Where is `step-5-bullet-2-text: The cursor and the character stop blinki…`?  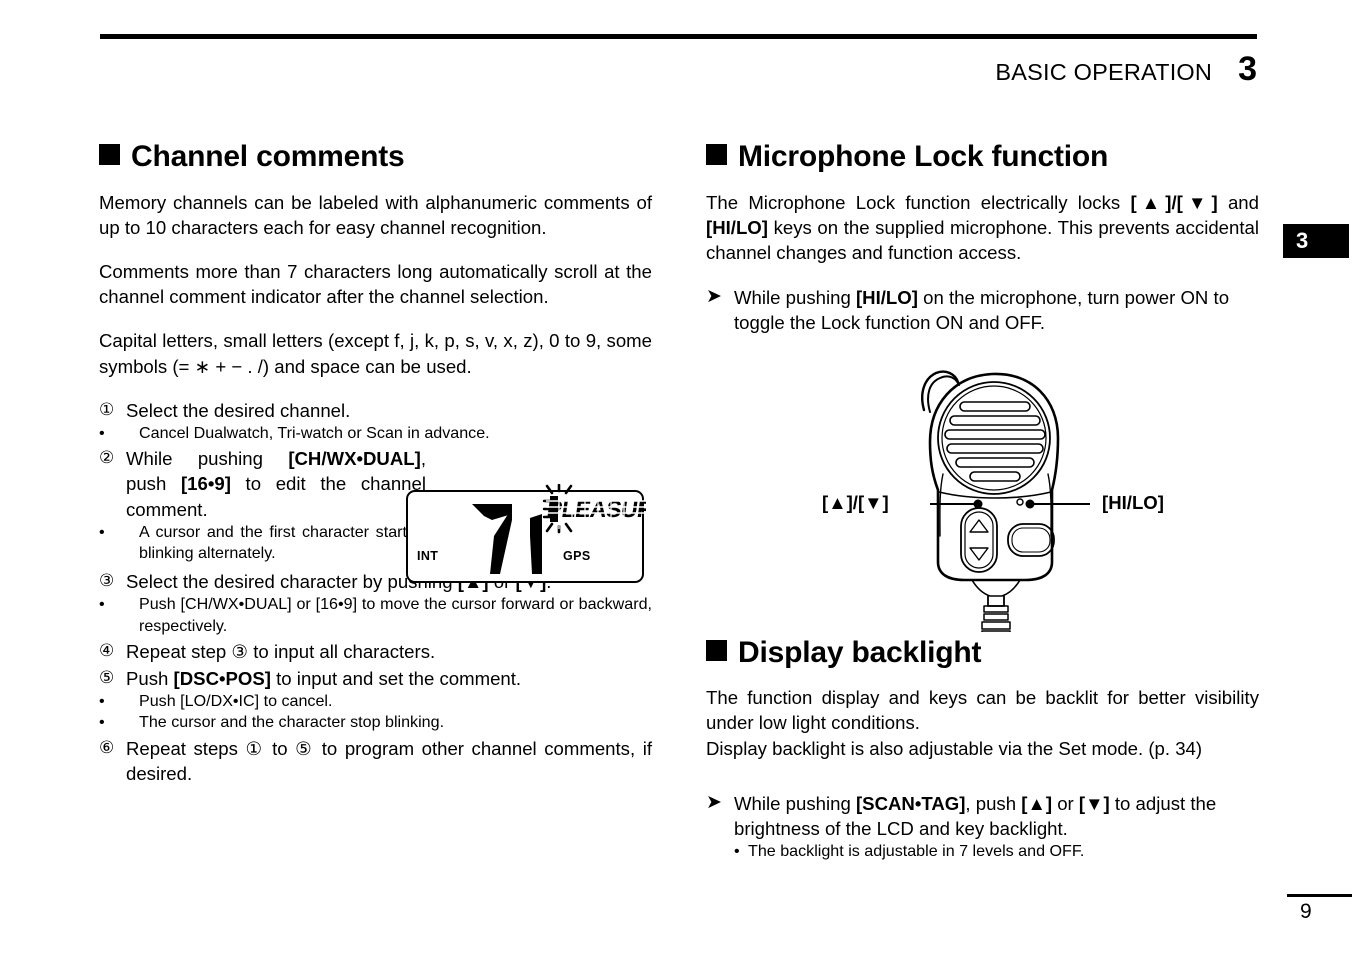
step-5-bullet-2-text: The cursor and the character stop blinki… is located at coordinates (292, 722).